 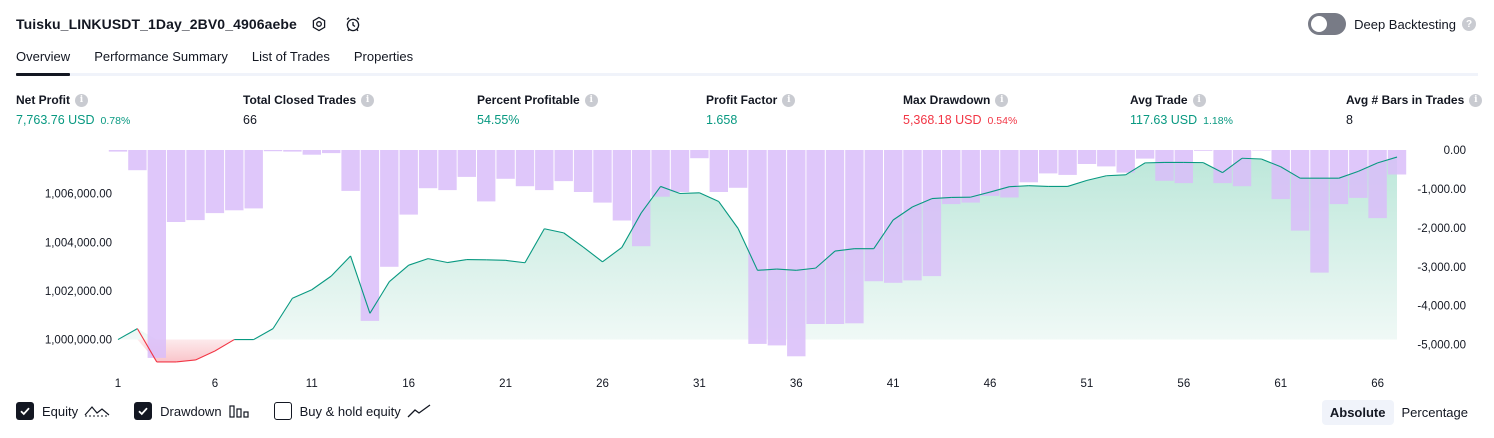 I want to click on metric-net-profit: Net Profit i 7,763.76 USD 0.78%, so click(x=73, y=110).